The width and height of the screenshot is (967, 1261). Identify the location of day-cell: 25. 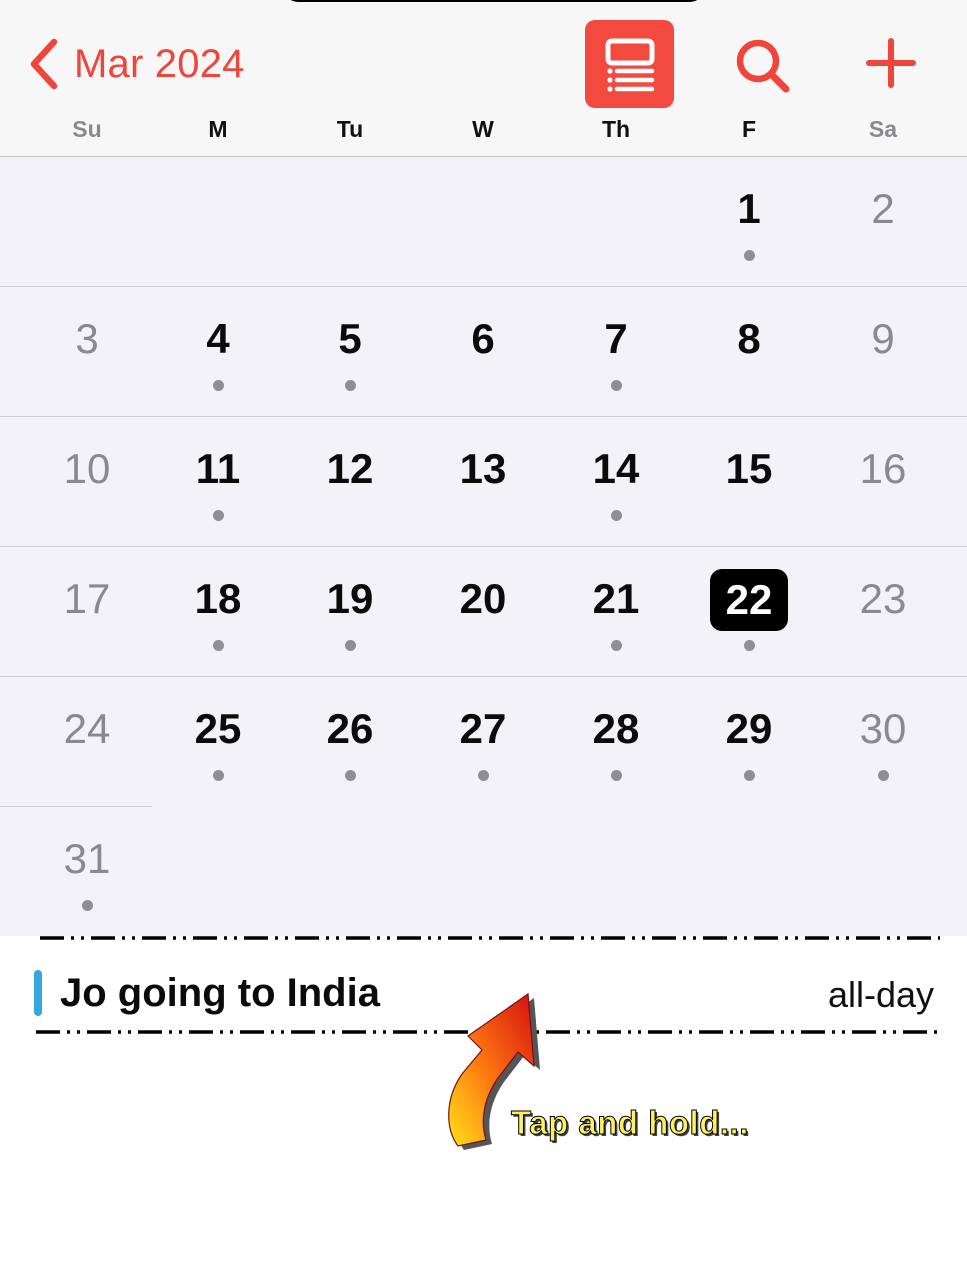
(218, 742).